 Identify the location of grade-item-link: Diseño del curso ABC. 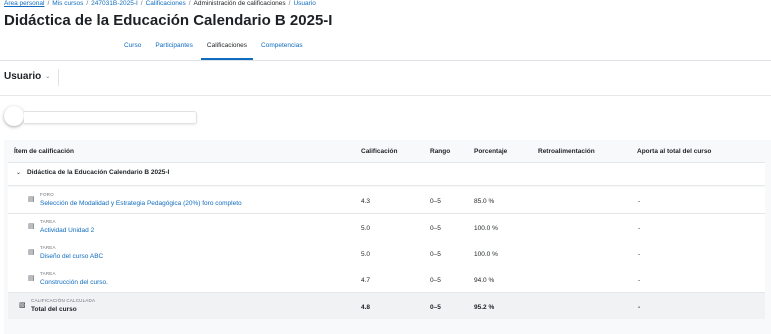
(71, 256).